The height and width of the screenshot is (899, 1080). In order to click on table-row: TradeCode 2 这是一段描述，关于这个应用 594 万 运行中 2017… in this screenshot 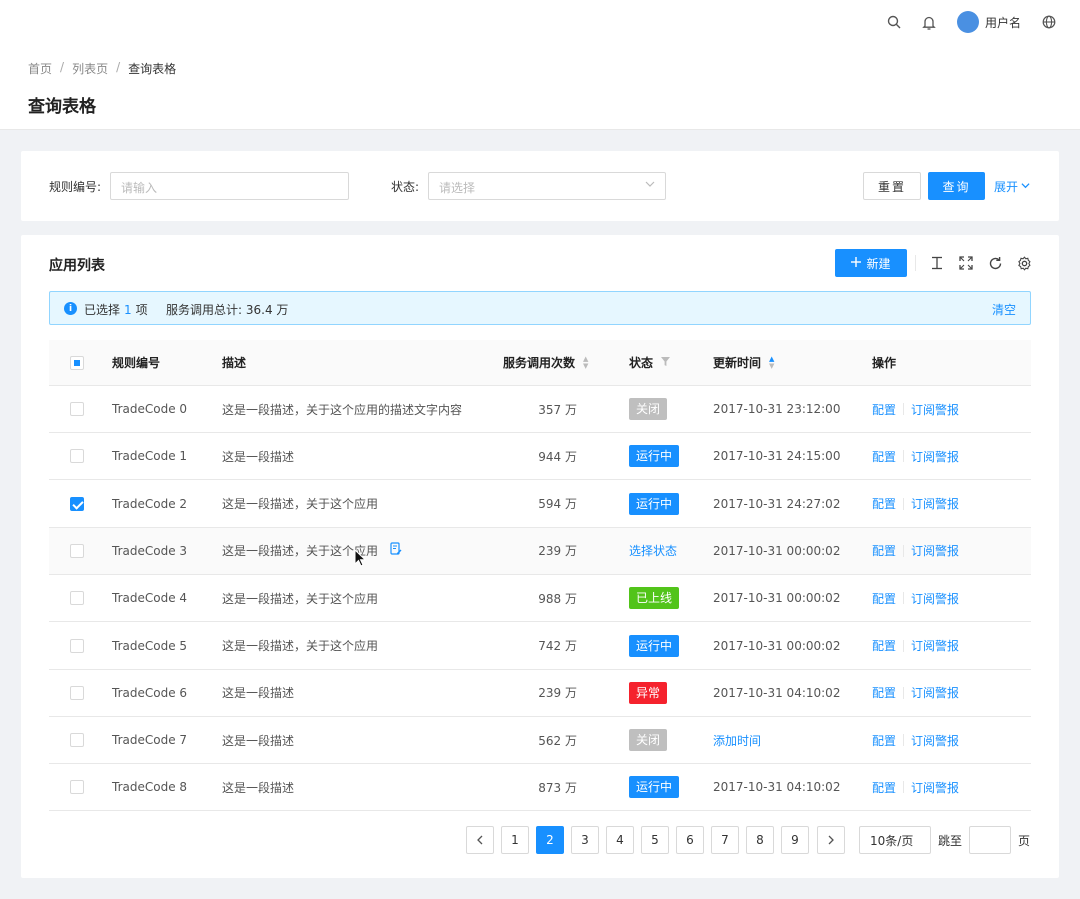, I will do `click(540, 504)`.